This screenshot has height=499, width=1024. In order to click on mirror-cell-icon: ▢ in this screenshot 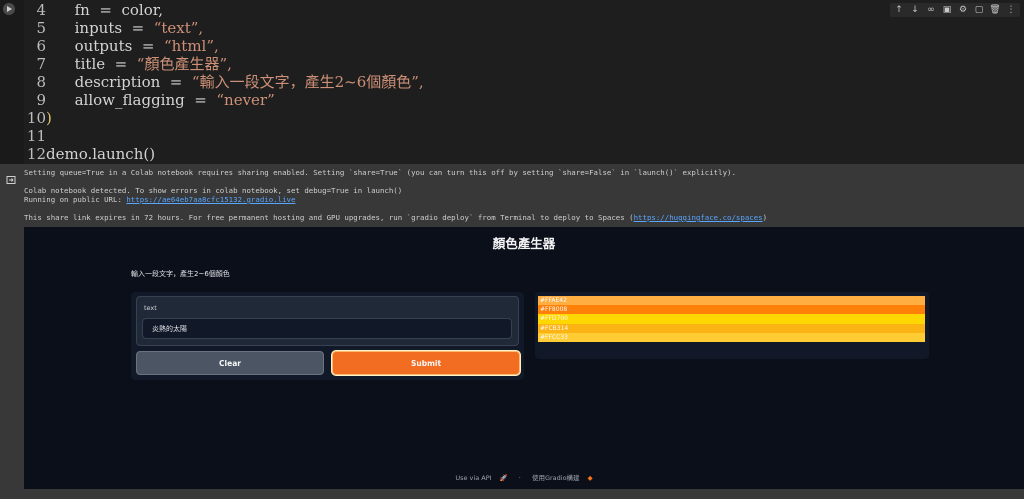, I will do `click(979, 10)`.